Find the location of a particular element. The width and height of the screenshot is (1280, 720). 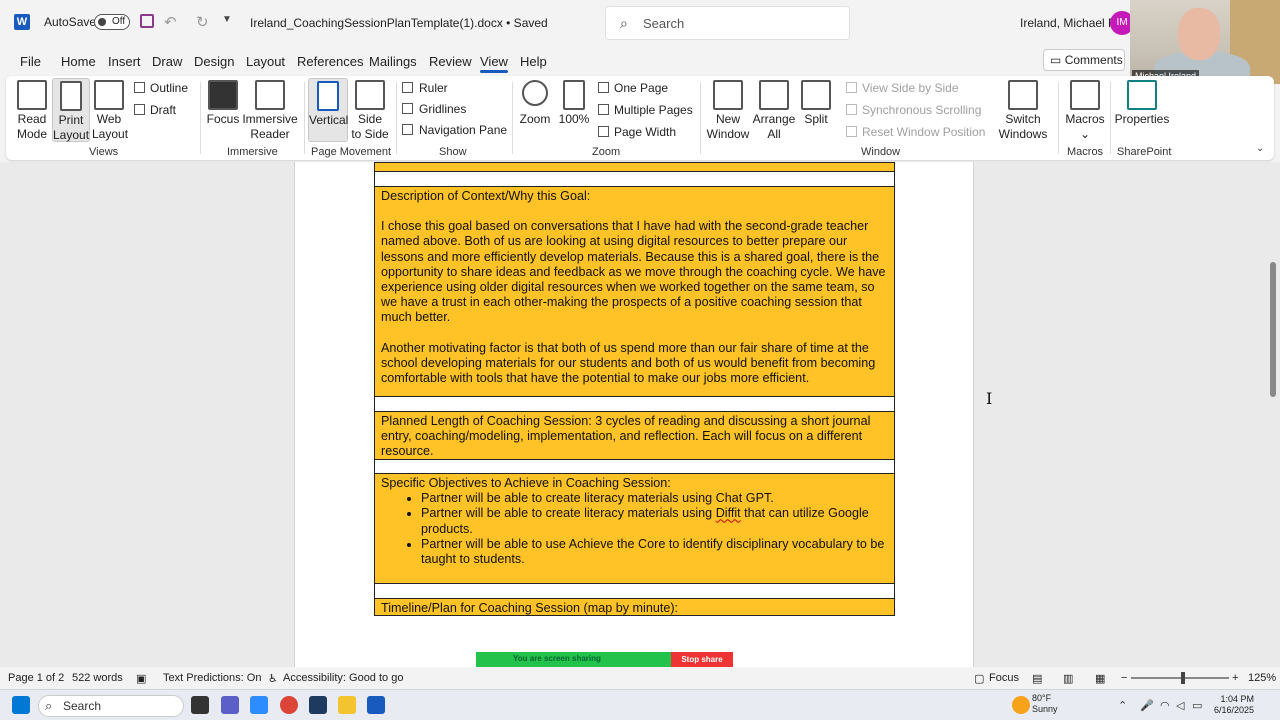

stop-share-button: Stop share is located at coordinates (702, 659).